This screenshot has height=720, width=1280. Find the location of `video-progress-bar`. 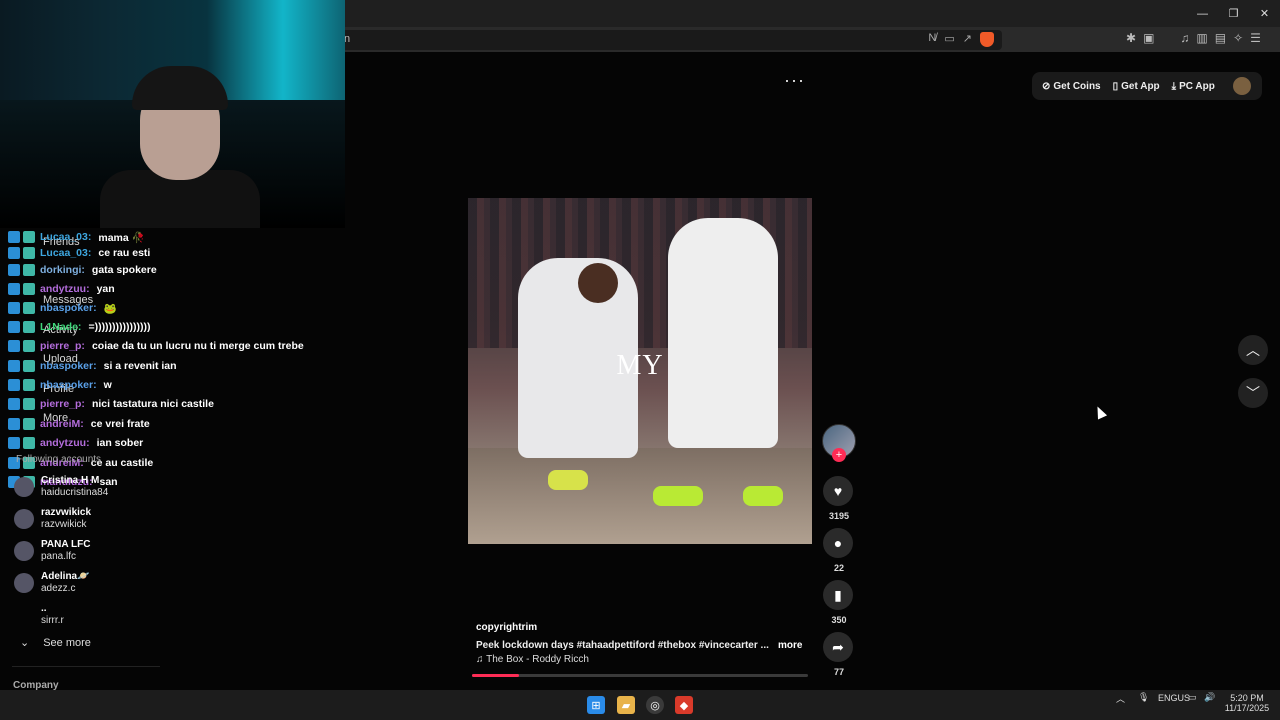

video-progress-bar is located at coordinates (640, 675).